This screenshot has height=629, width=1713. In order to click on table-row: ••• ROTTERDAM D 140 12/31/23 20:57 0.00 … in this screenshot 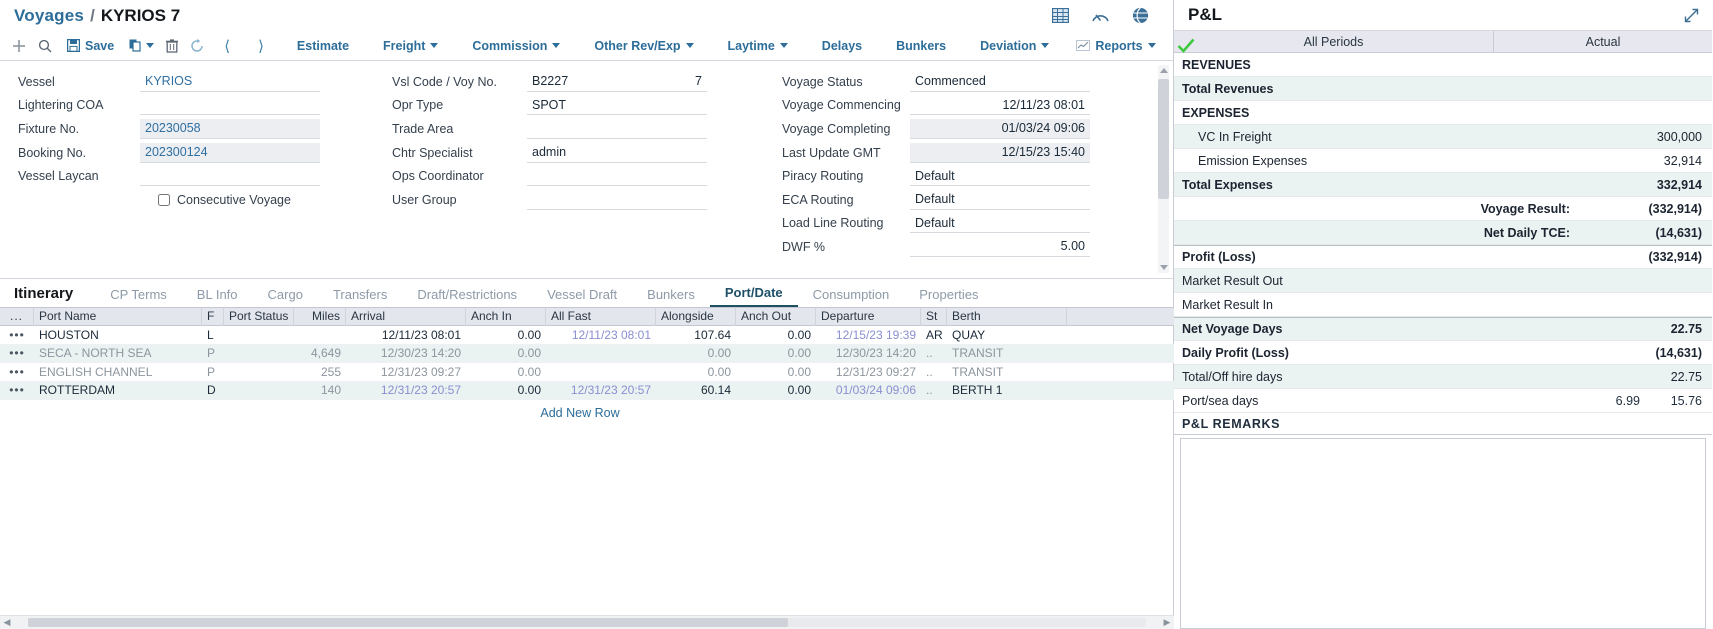, I will do `click(587, 390)`.